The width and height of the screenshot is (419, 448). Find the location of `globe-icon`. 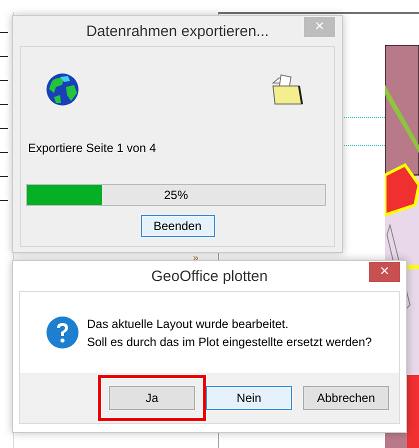

globe-icon is located at coordinates (62, 89).